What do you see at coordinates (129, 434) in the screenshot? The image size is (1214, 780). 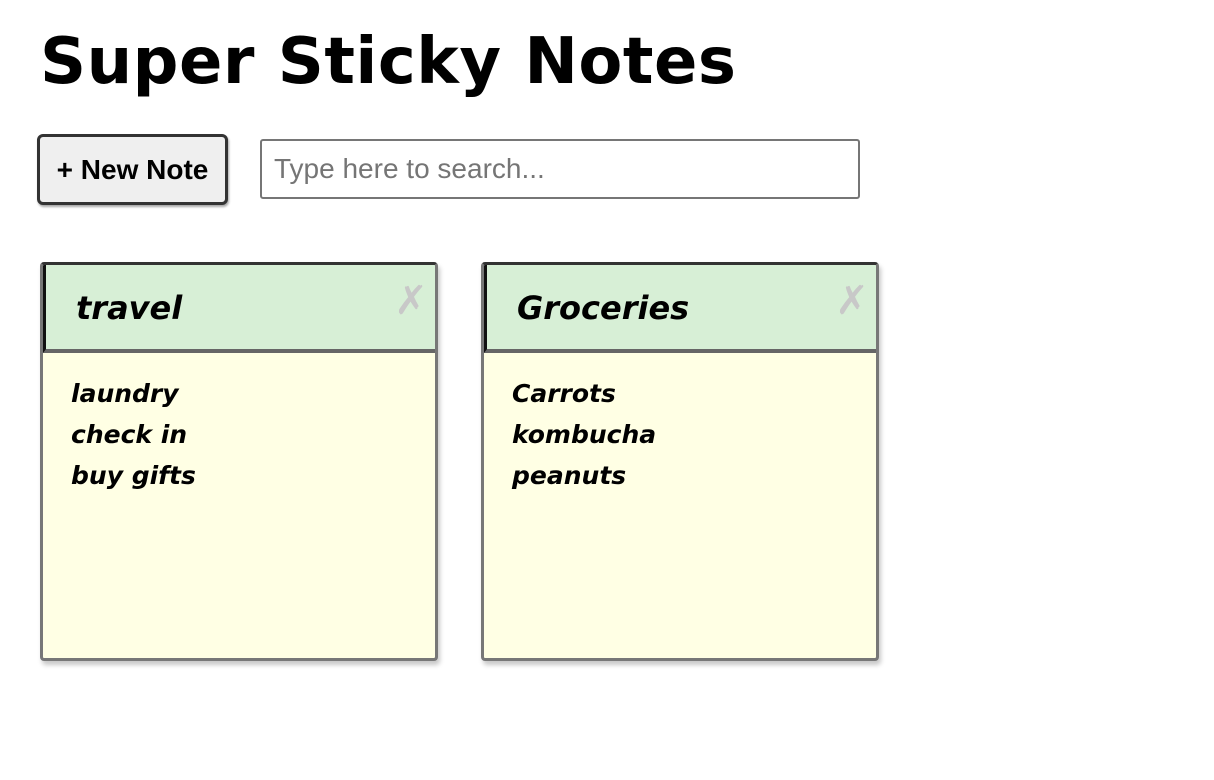 I see `note-line: check in` at bounding box center [129, 434].